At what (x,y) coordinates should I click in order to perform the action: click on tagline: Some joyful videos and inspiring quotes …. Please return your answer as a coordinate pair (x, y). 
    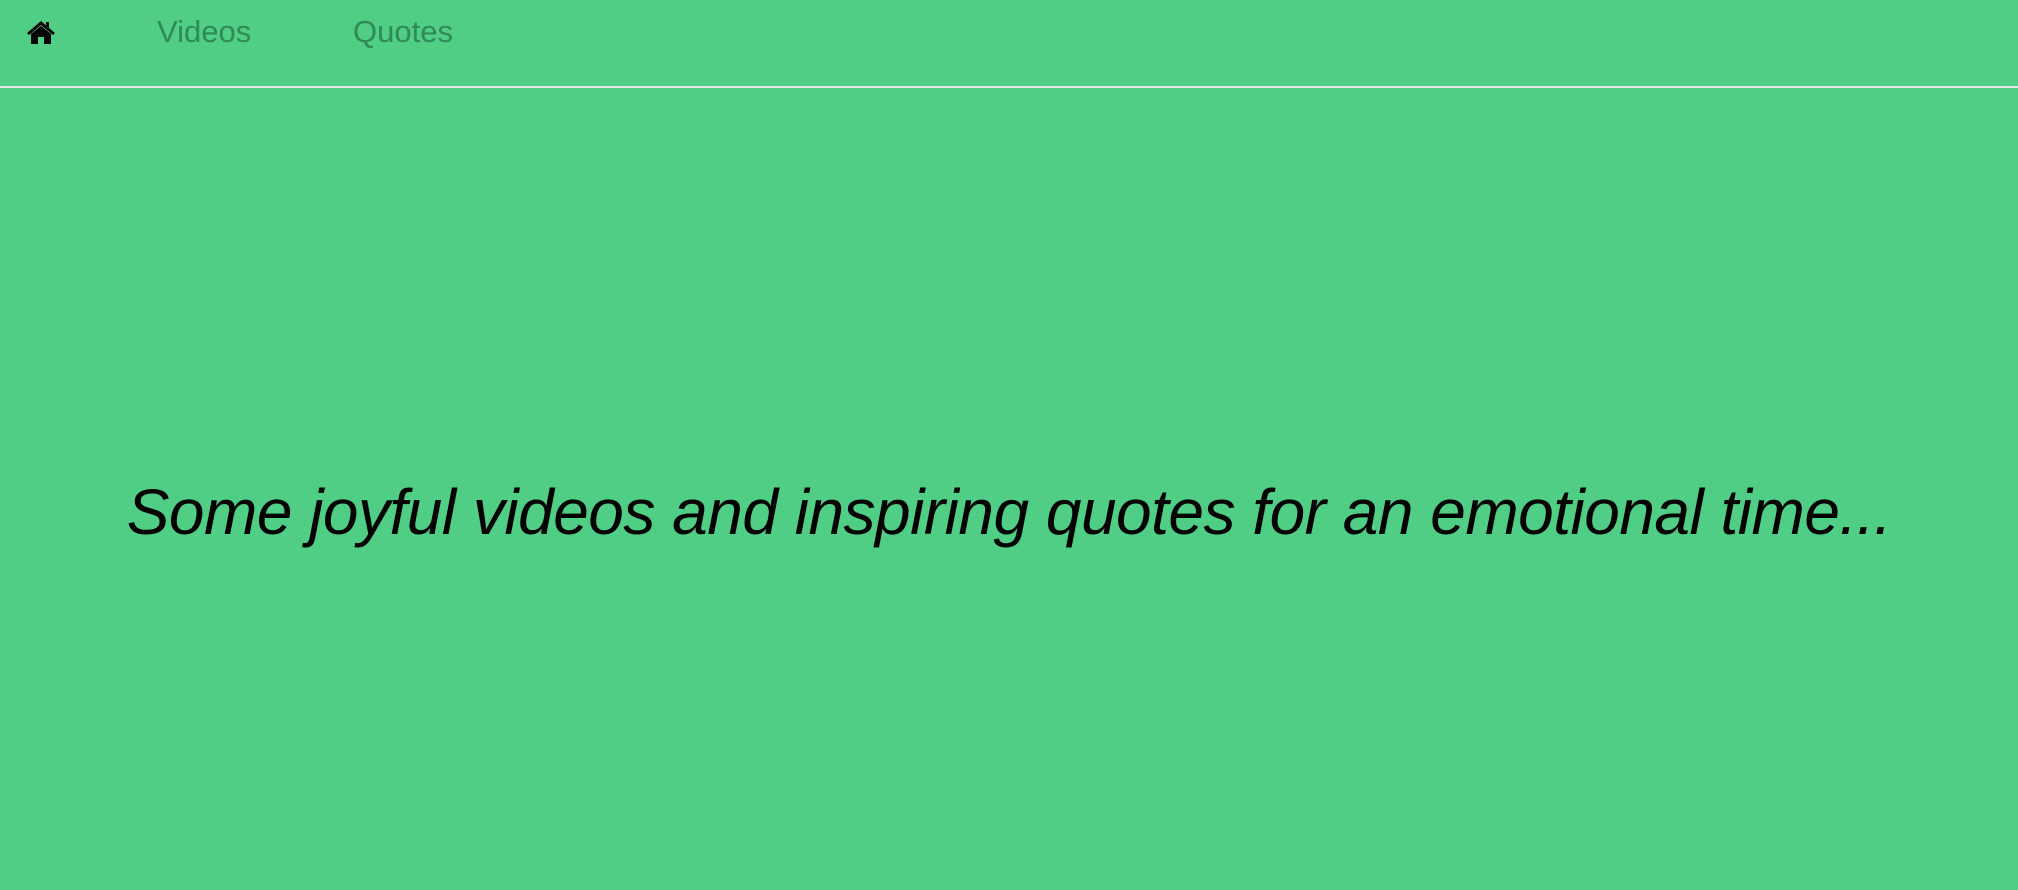
    Looking at the image, I should click on (1009, 512).